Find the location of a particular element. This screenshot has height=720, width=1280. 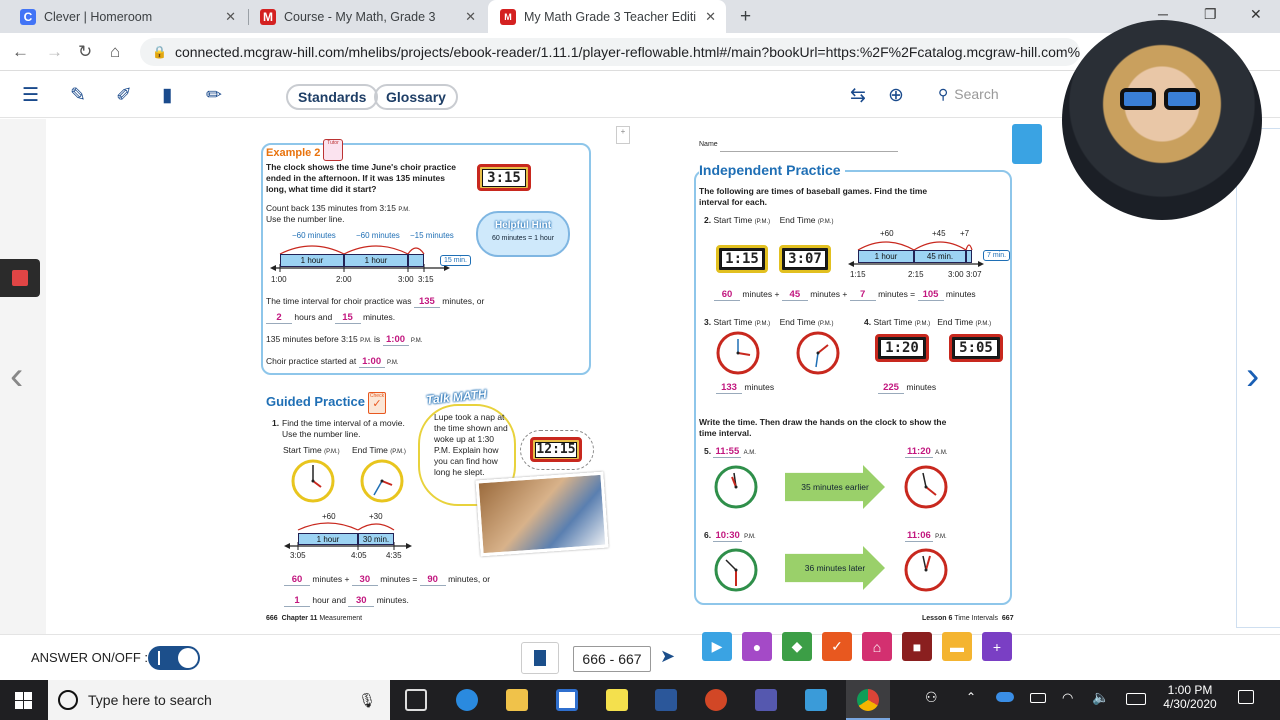

hint-title: Helpful Hint is located at coordinates (523, 225).